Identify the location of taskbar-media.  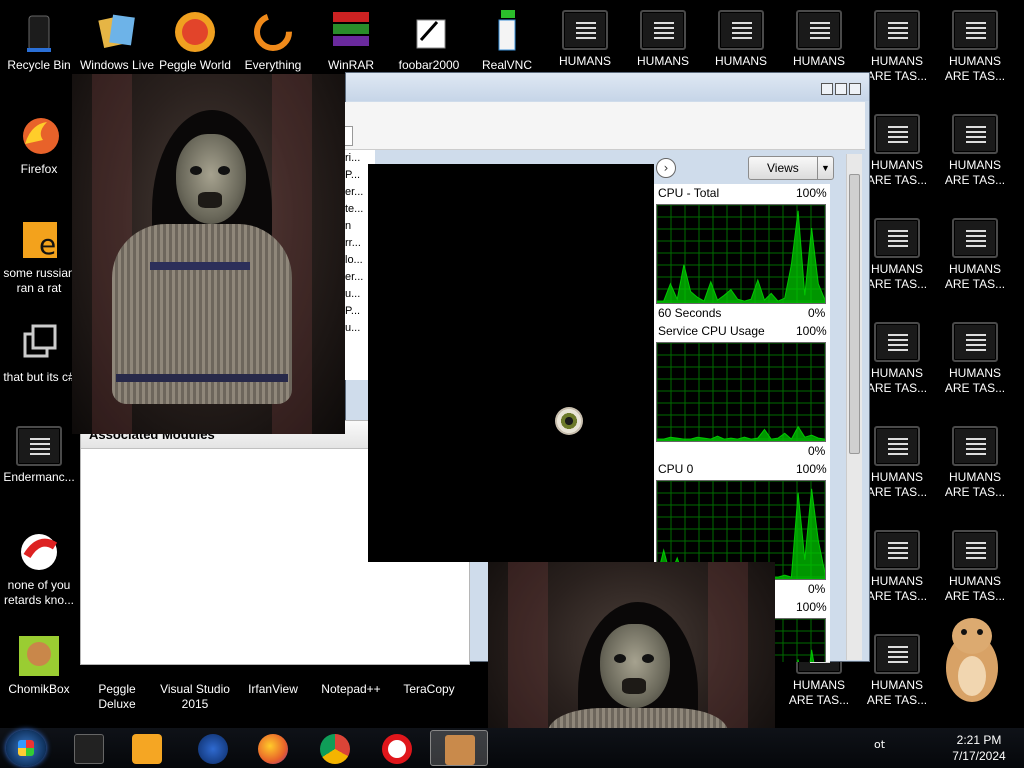
(147, 748).